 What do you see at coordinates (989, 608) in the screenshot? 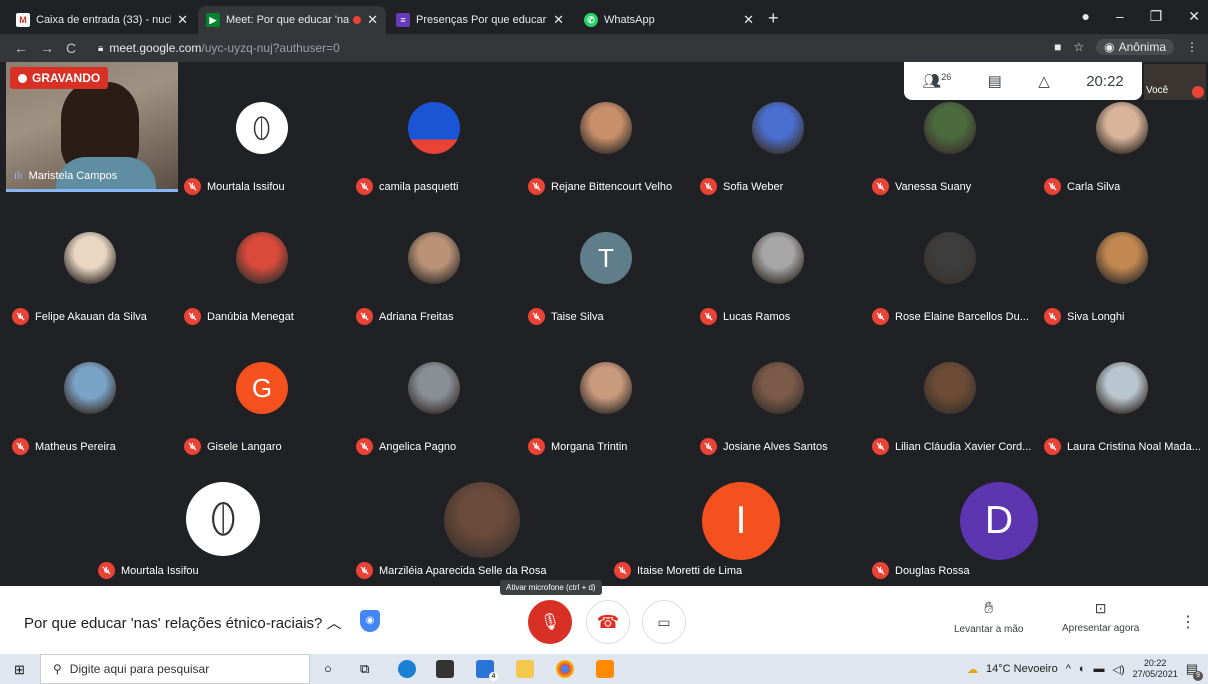
I see `hand-icon: ✋︎` at bounding box center [989, 608].